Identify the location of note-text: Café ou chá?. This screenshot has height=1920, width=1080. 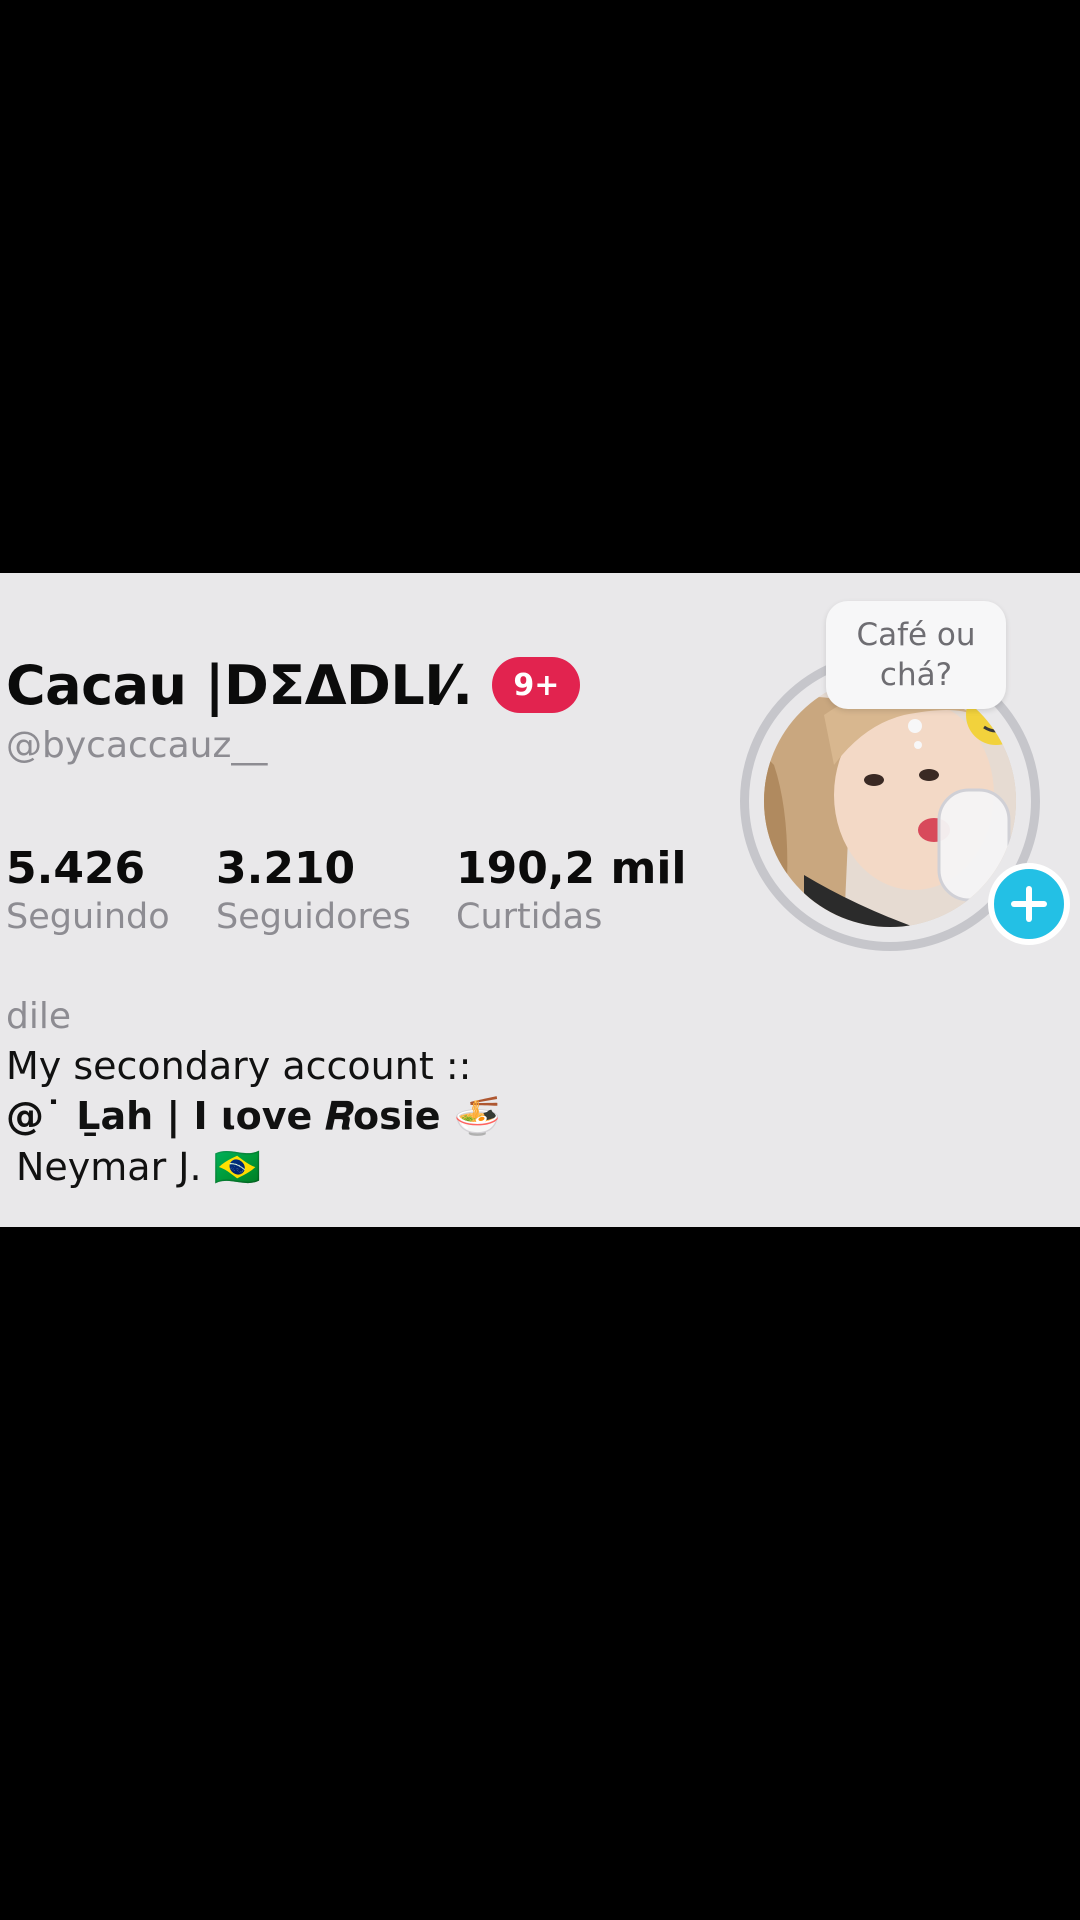
(916, 654).